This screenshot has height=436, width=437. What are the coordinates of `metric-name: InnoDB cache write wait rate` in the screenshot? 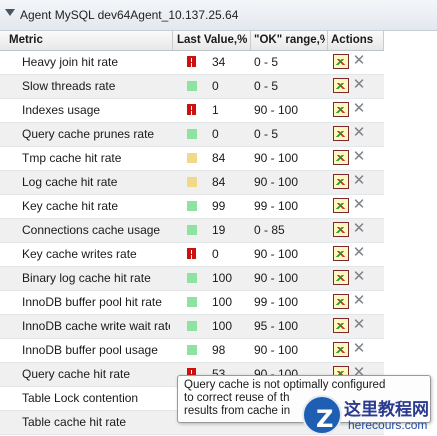 It's located at (96, 326).